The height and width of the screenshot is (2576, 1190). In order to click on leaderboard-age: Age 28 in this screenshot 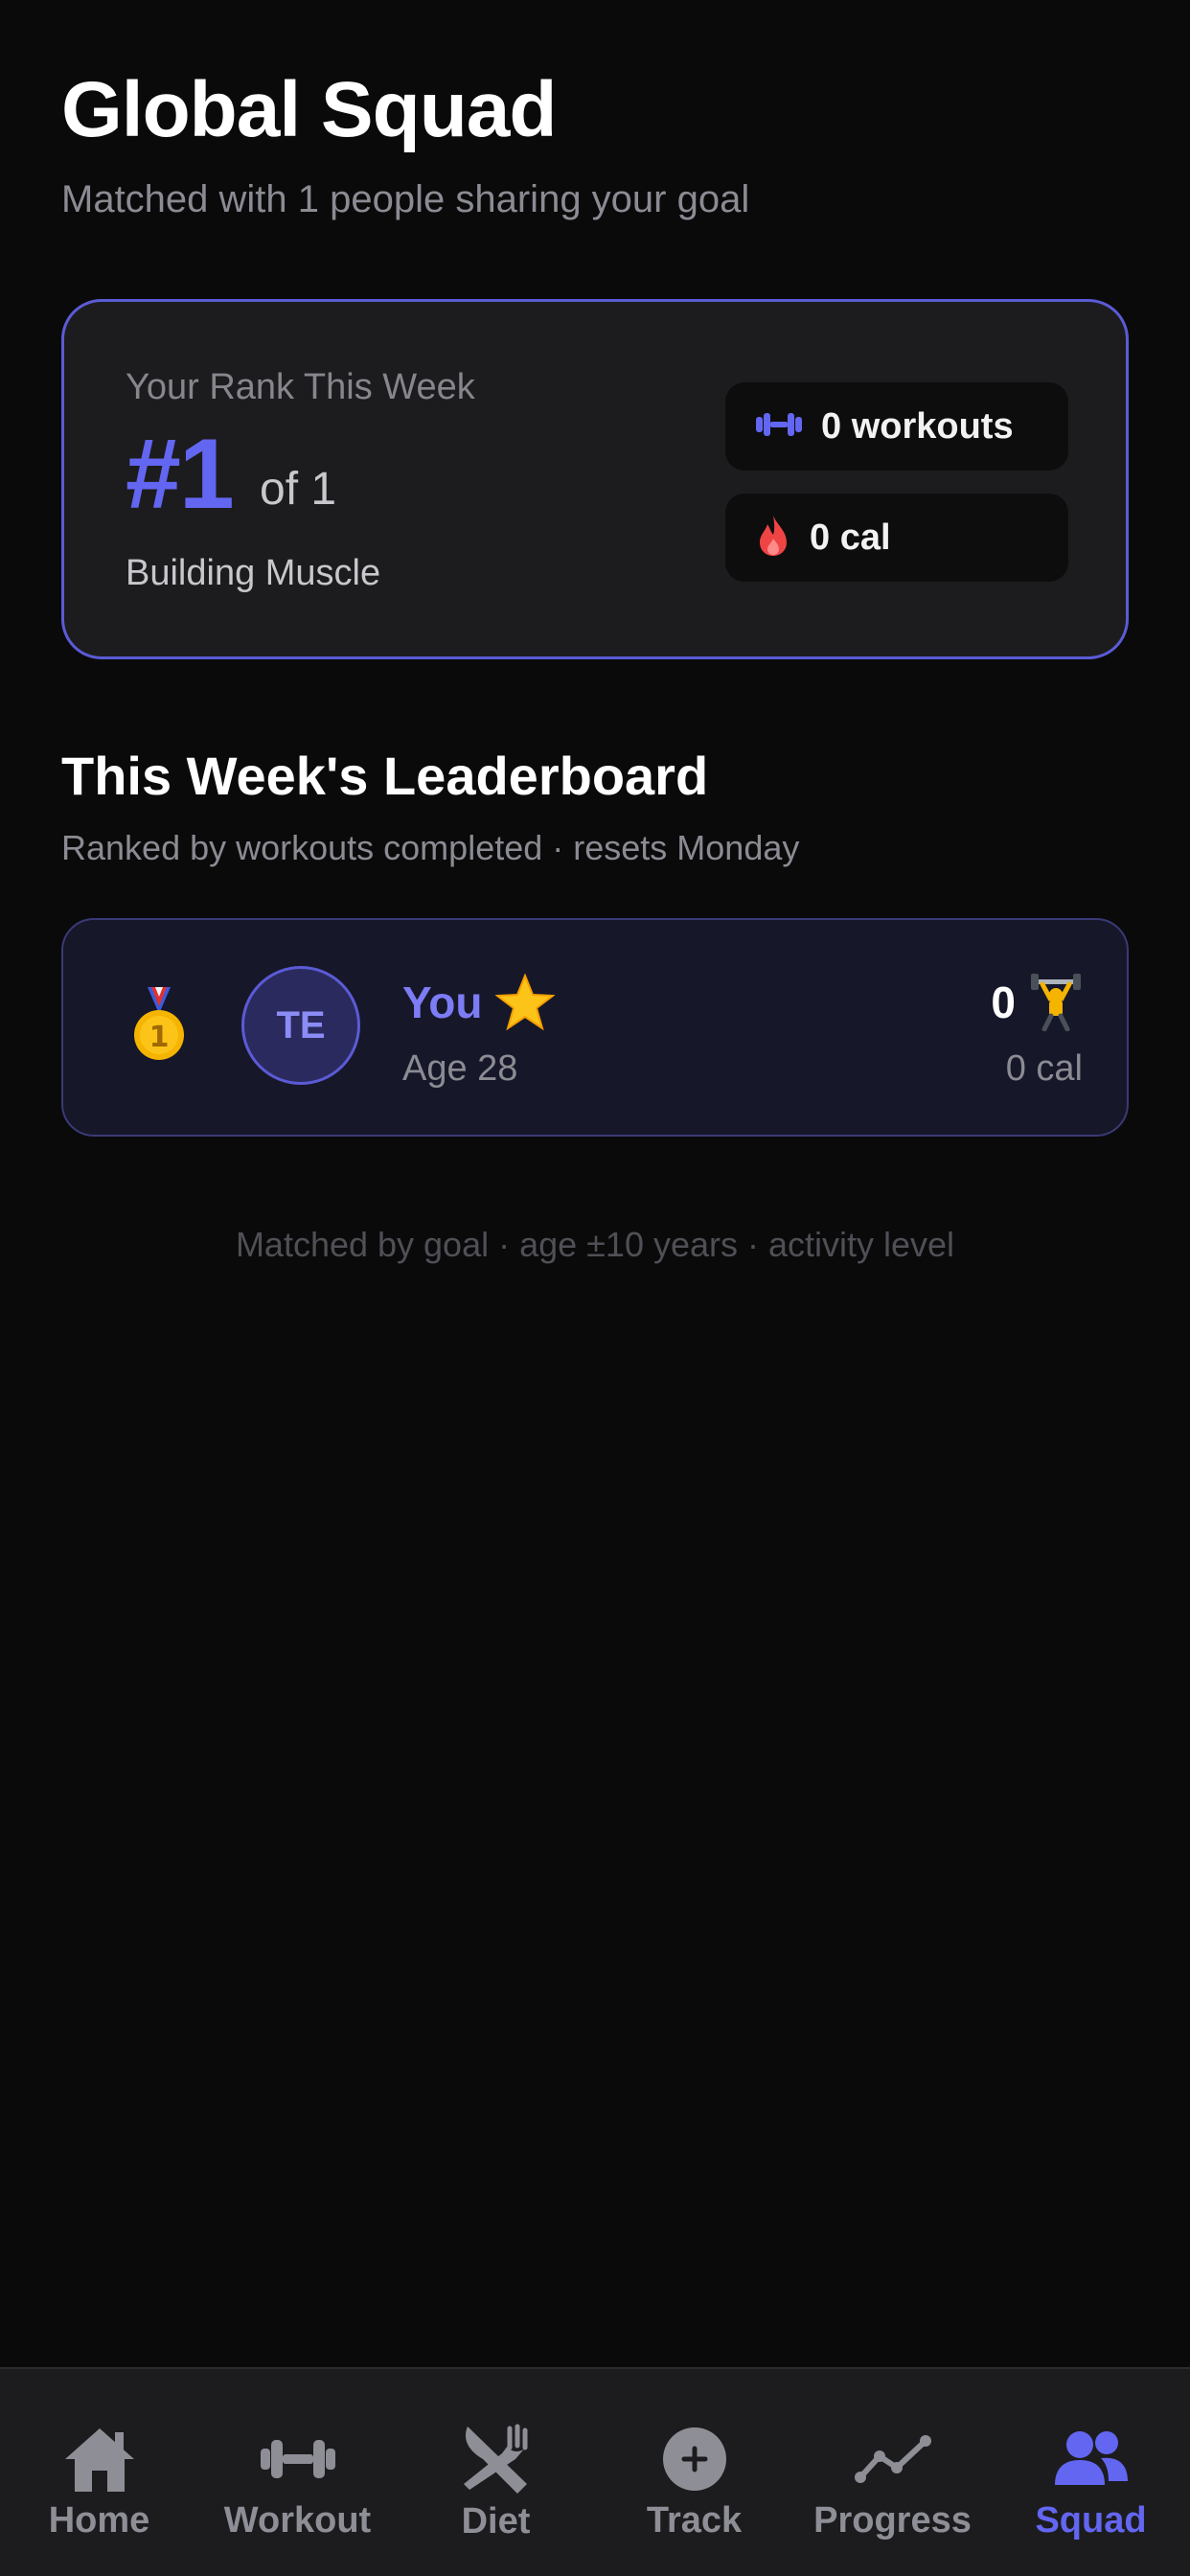, I will do `click(460, 1068)`.